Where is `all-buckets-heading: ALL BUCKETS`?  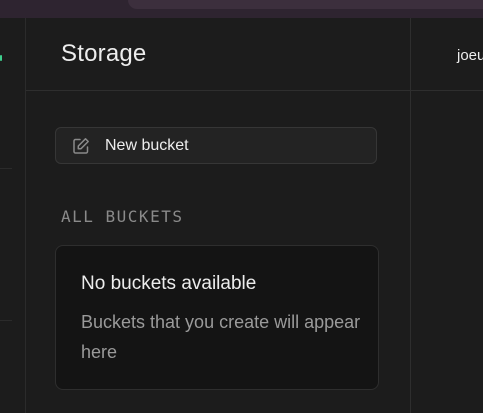
all-buckets-heading: ALL BUCKETS is located at coordinates (122, 216).